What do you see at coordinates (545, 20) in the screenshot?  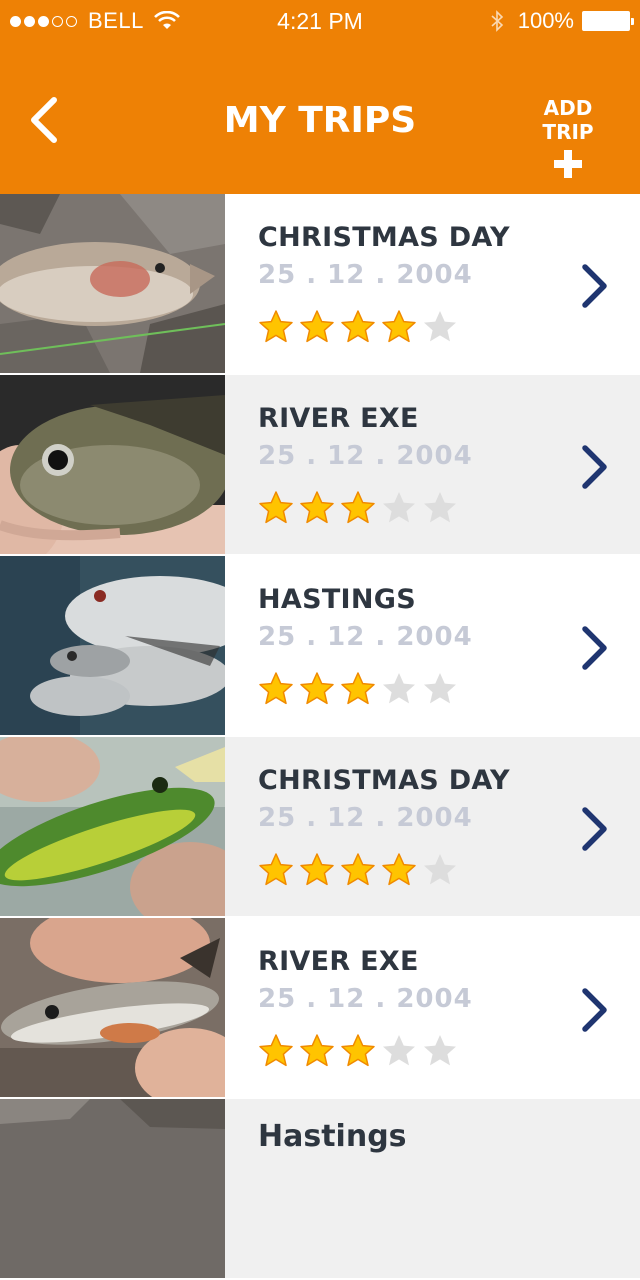 I see `battery-percentage: 100%` at bounding box center [545, 20].